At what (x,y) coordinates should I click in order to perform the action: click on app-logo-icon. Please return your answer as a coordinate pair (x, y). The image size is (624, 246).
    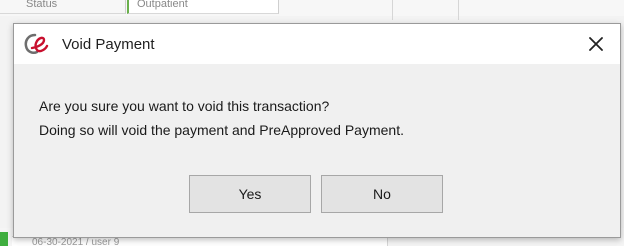
    Looking at the image, I should click on (37, 44).